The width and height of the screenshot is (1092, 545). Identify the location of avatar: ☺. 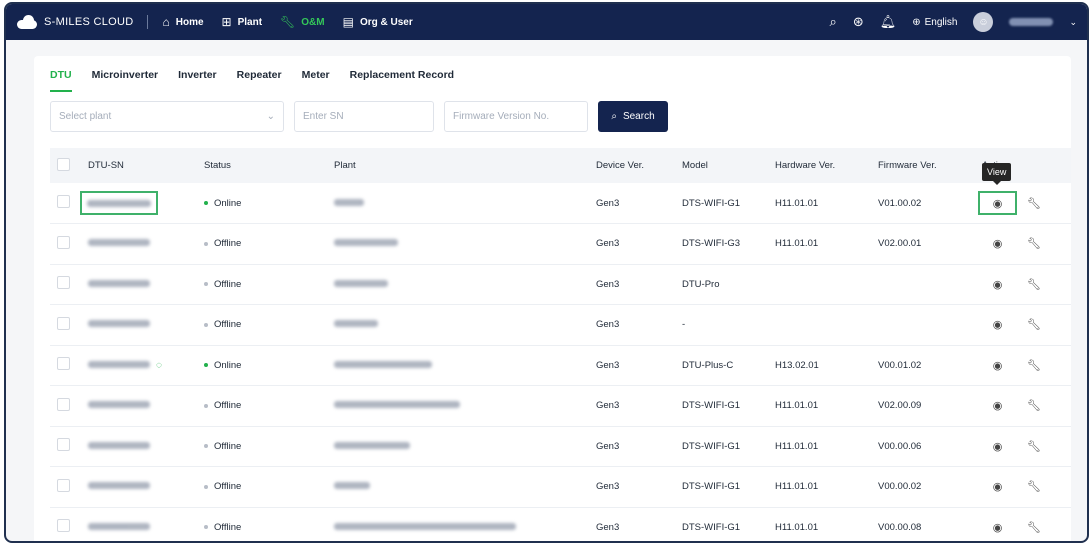
(983, 22).